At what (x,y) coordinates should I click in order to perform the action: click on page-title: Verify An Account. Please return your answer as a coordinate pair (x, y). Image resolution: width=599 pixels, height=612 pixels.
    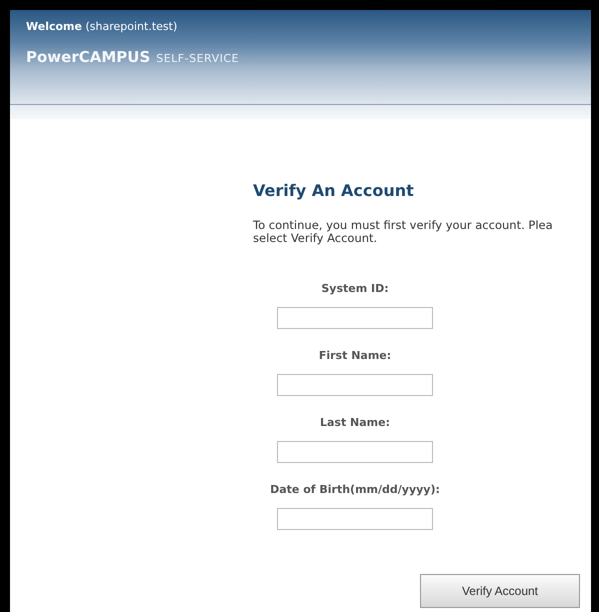
    Looking at the image, I should click on (334, 190).